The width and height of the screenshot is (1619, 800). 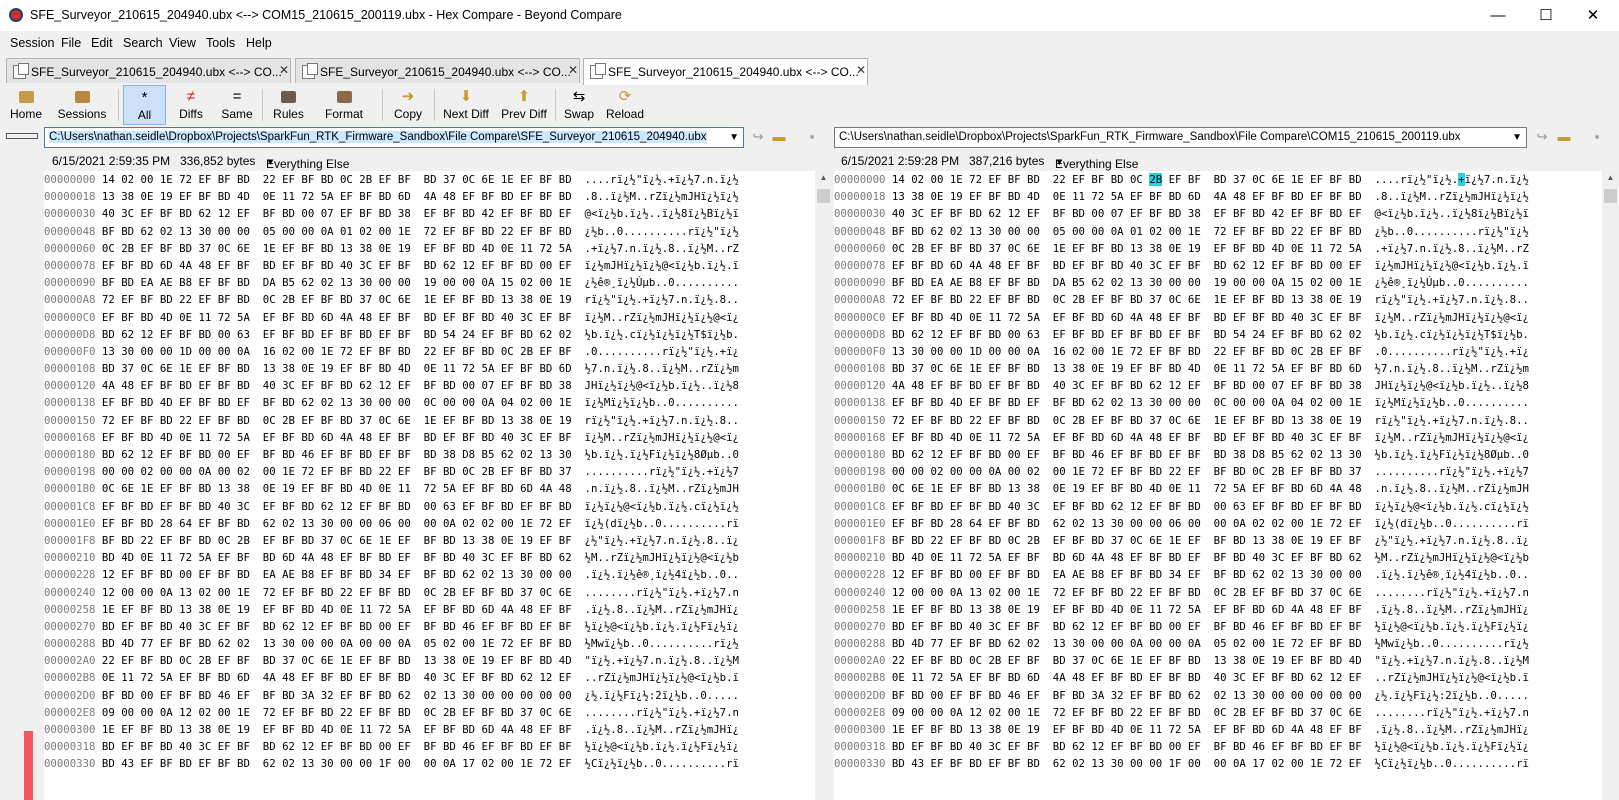 I want to click on show-all-button: * All, so click(x=144, y=105).